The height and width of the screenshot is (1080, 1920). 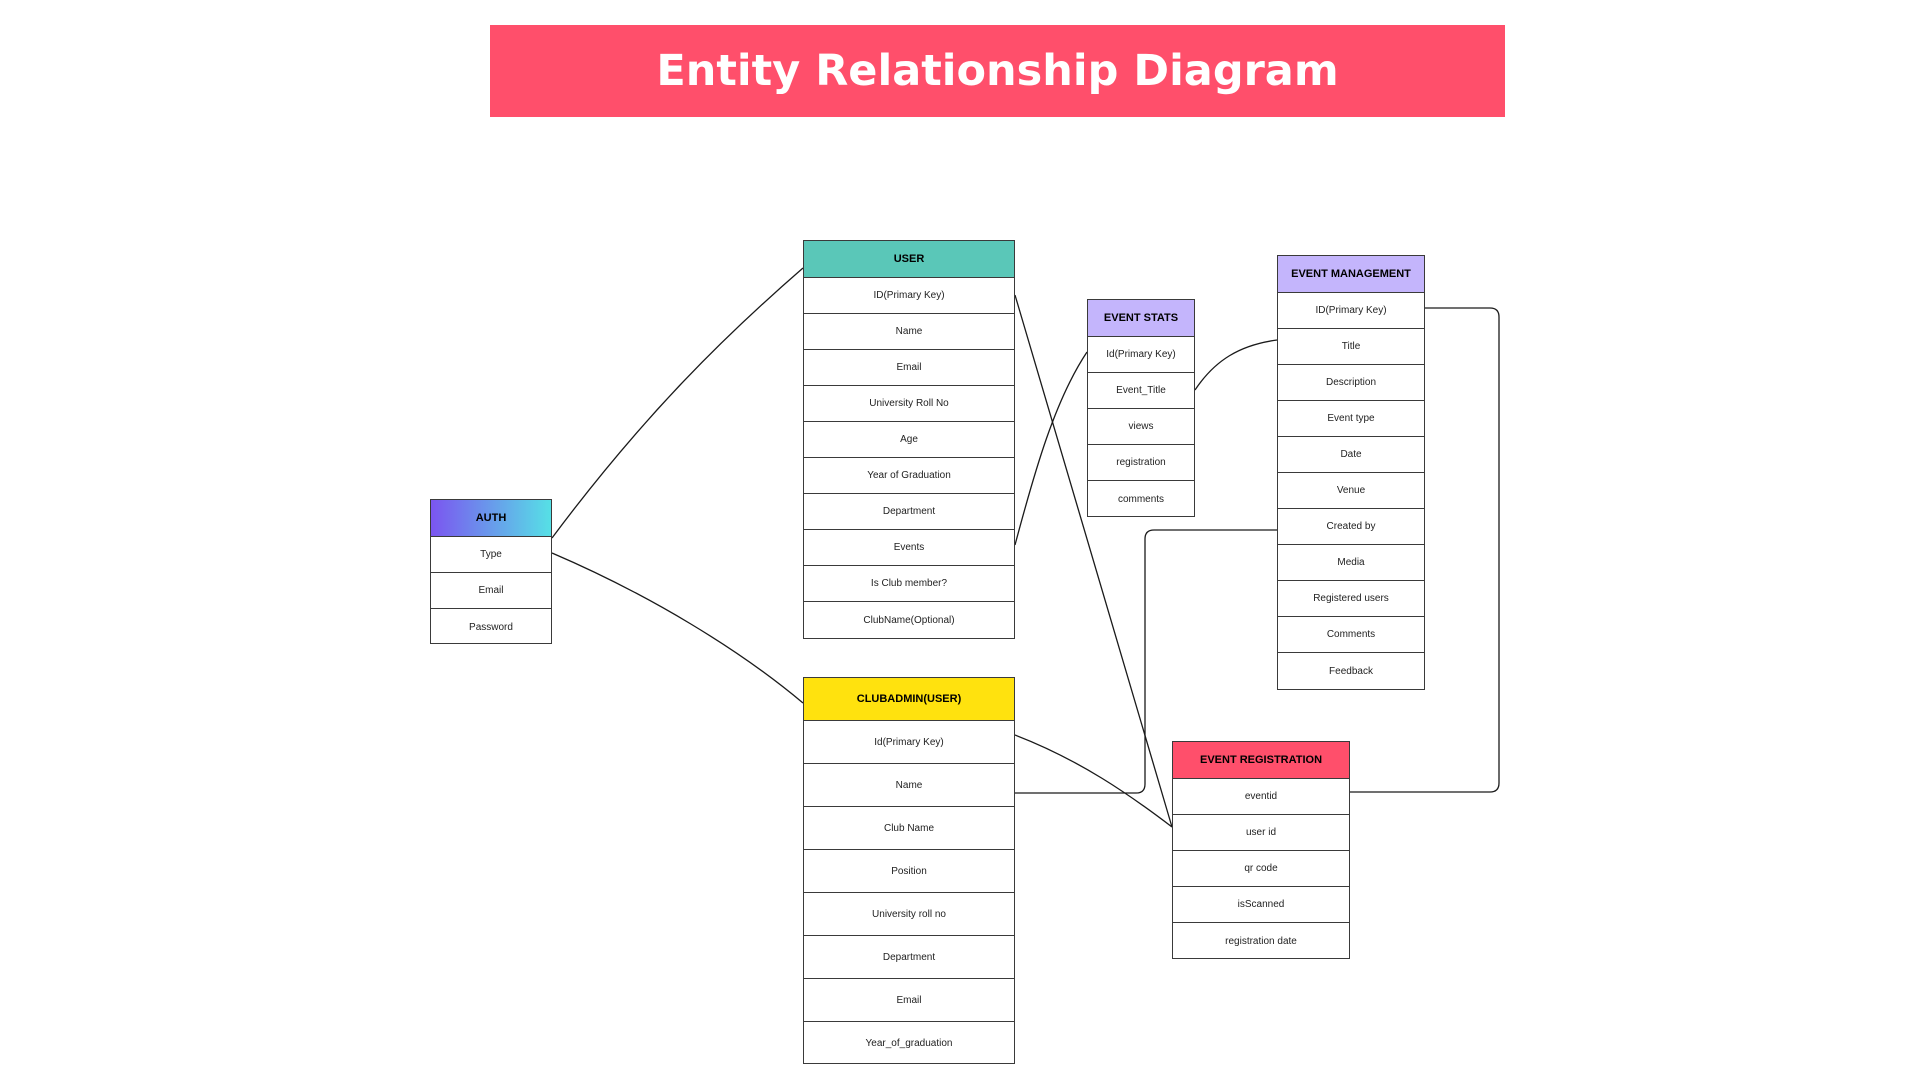 What do you see at coordinates (1141, 463) in the screenshot?
I see `entity-field: registration` at bounding box center [1141, 463].